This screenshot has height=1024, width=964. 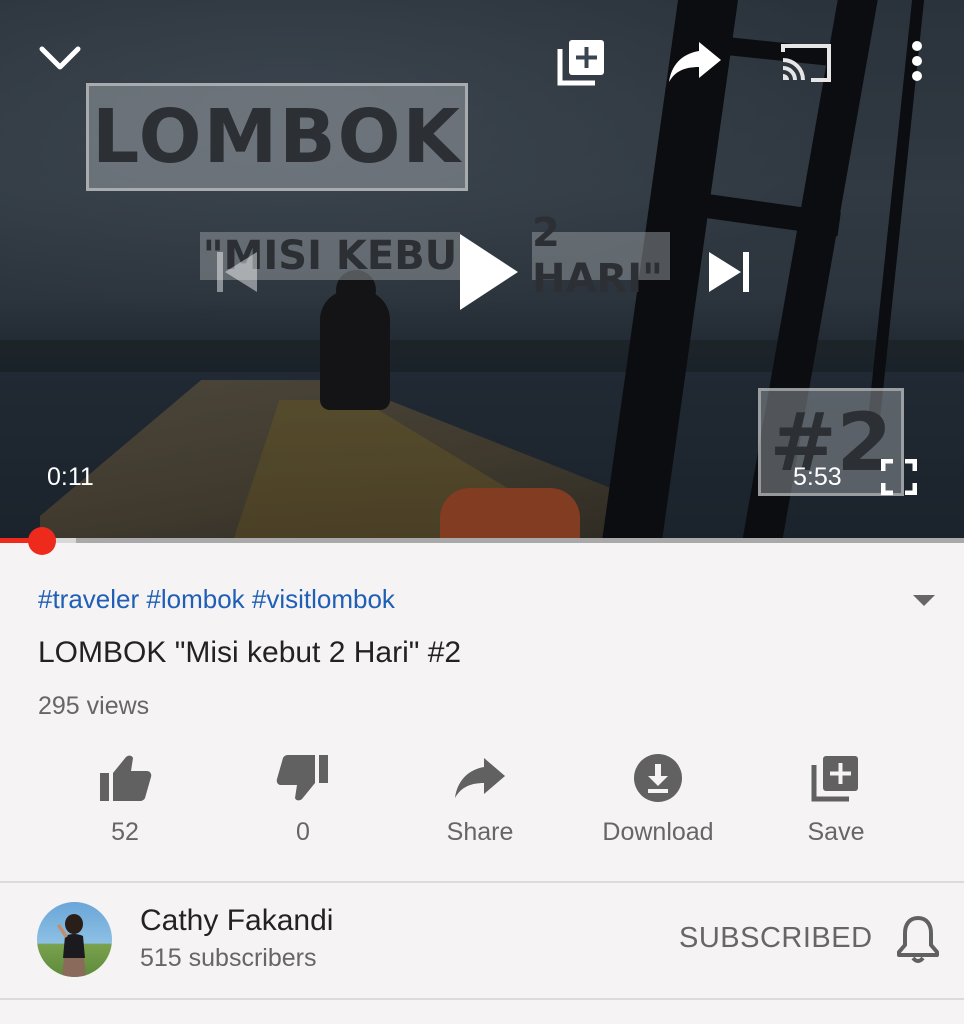 I want to click on subscribe-button: SUBSCRIBED, so click(x=776, y=938).